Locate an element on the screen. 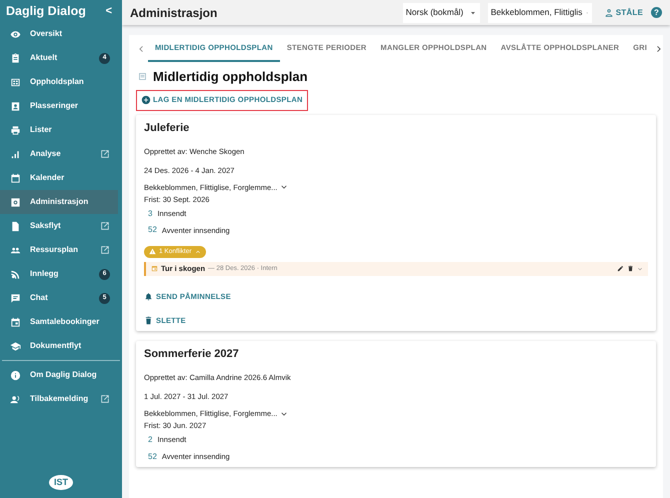 Image resolution: width=670 pixels, height=498 pixels. printer-icon is located at coordinates (15, 130).